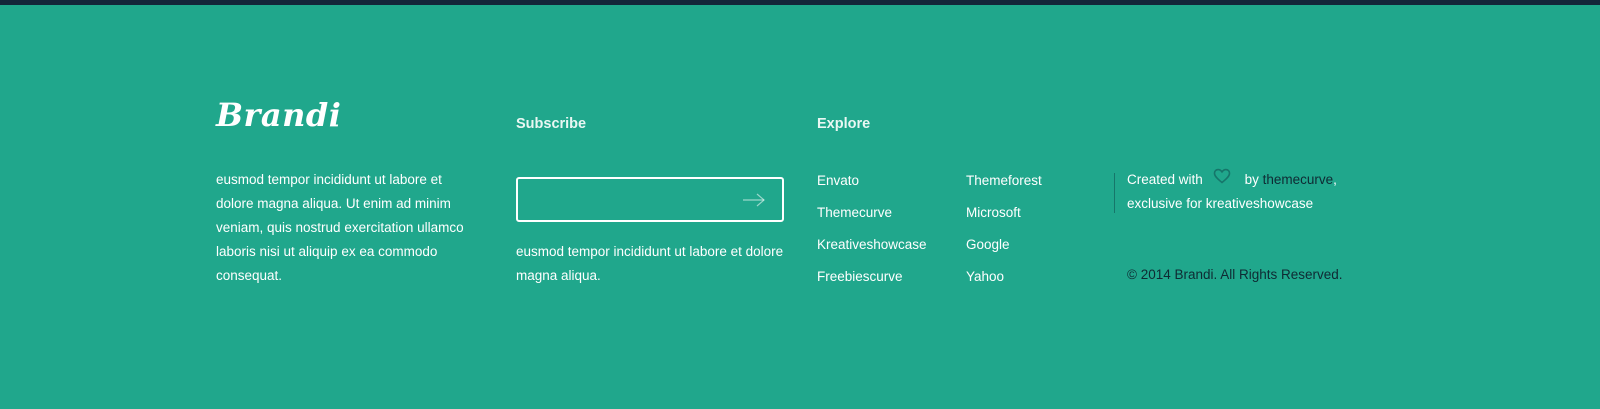 Image resolution: width=1600 pixels, height=409 pixels. What do you see at coordinates (1251, 179) in the screenshot?
I see `by-label: by` at bounding box center [1251, 179].